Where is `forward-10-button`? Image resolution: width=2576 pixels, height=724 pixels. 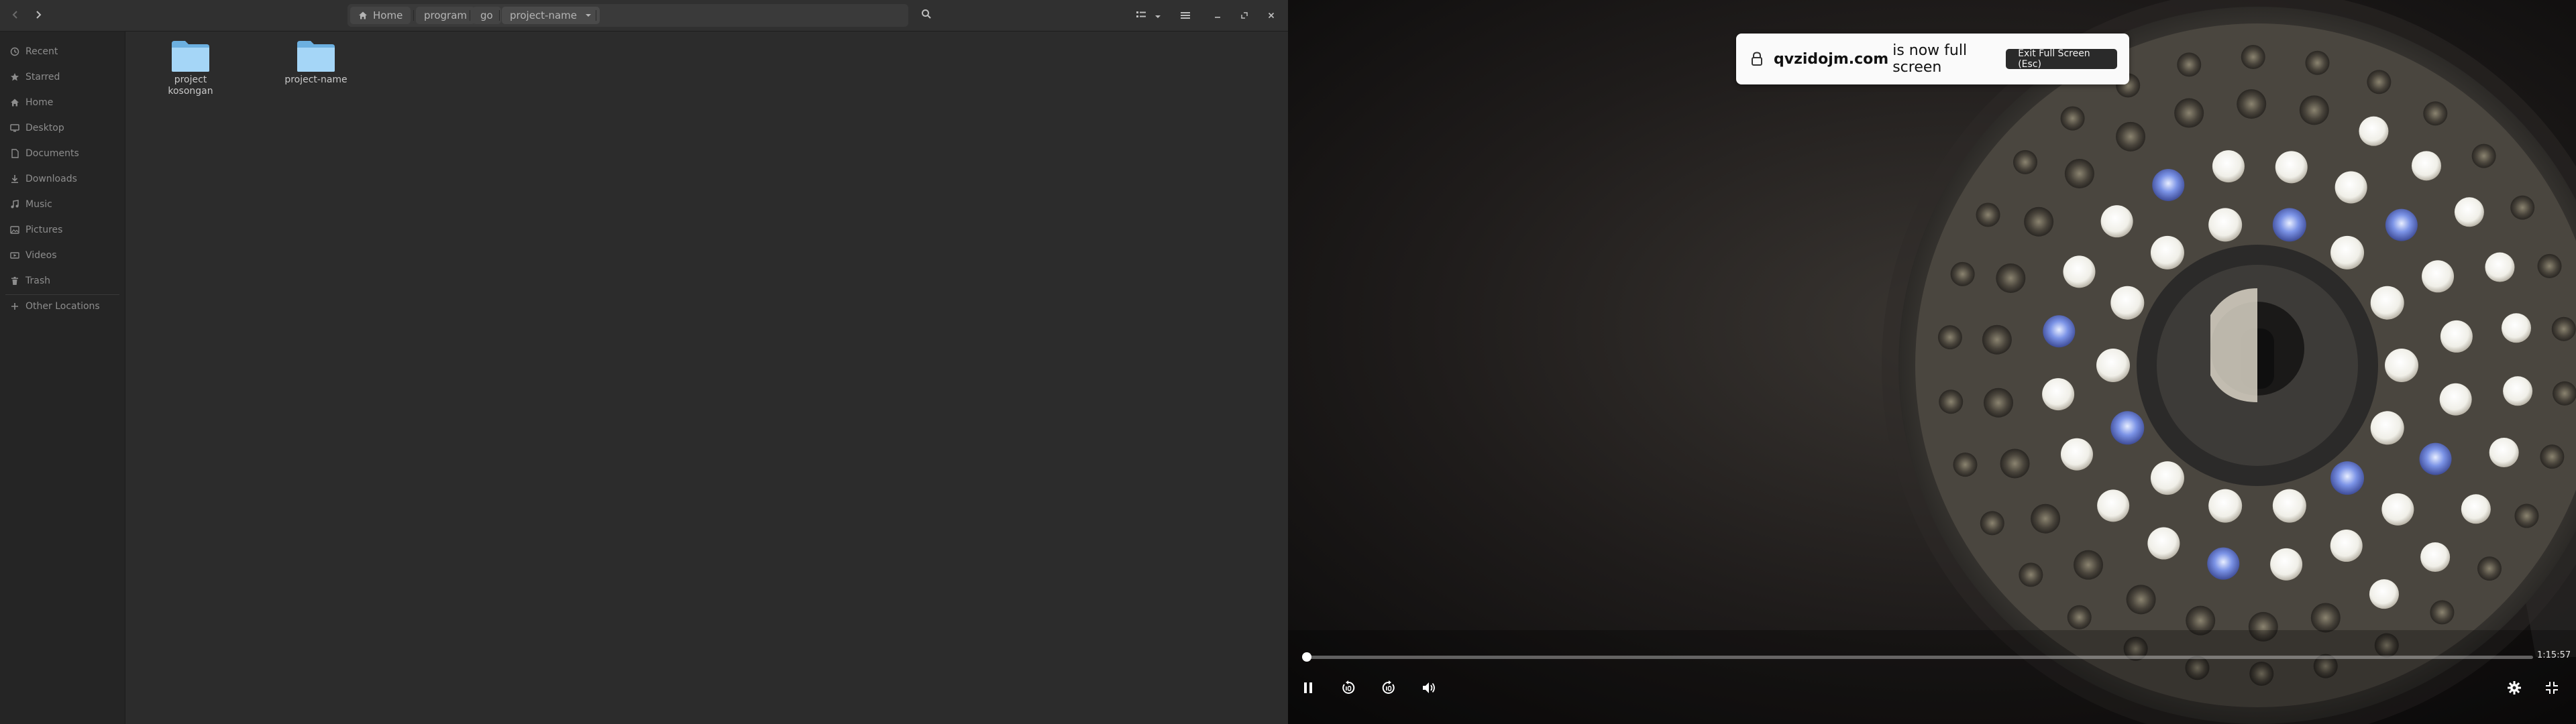 forward-10-button is located at coordinates (1388, 689).